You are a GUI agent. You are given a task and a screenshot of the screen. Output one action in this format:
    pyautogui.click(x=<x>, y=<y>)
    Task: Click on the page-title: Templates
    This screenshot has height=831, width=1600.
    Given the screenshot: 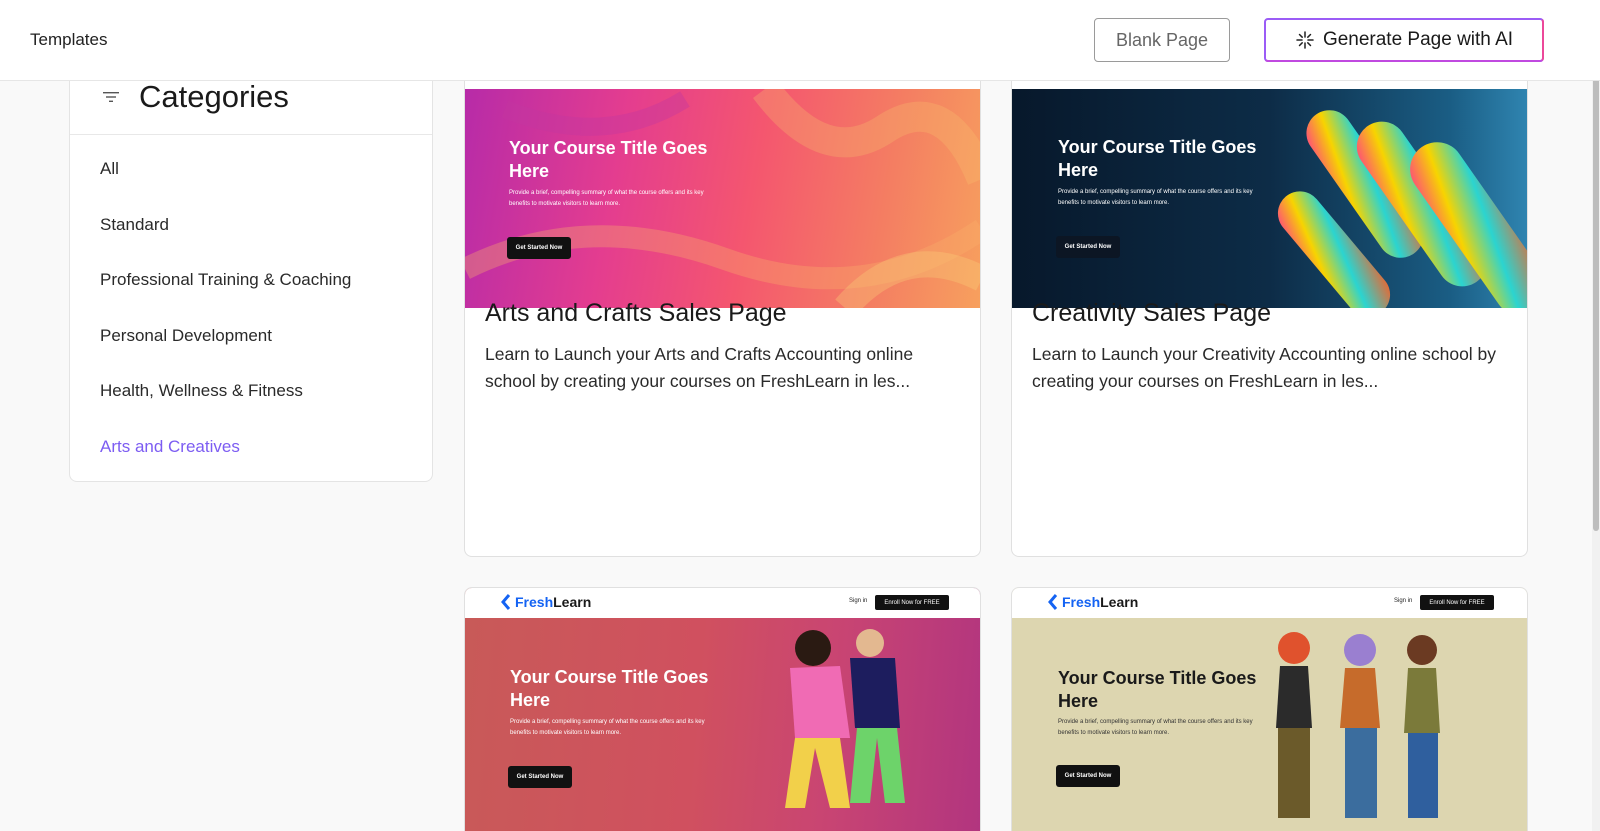 What is the action you would take?
    pyautogui.click(x=69, y=39)
    